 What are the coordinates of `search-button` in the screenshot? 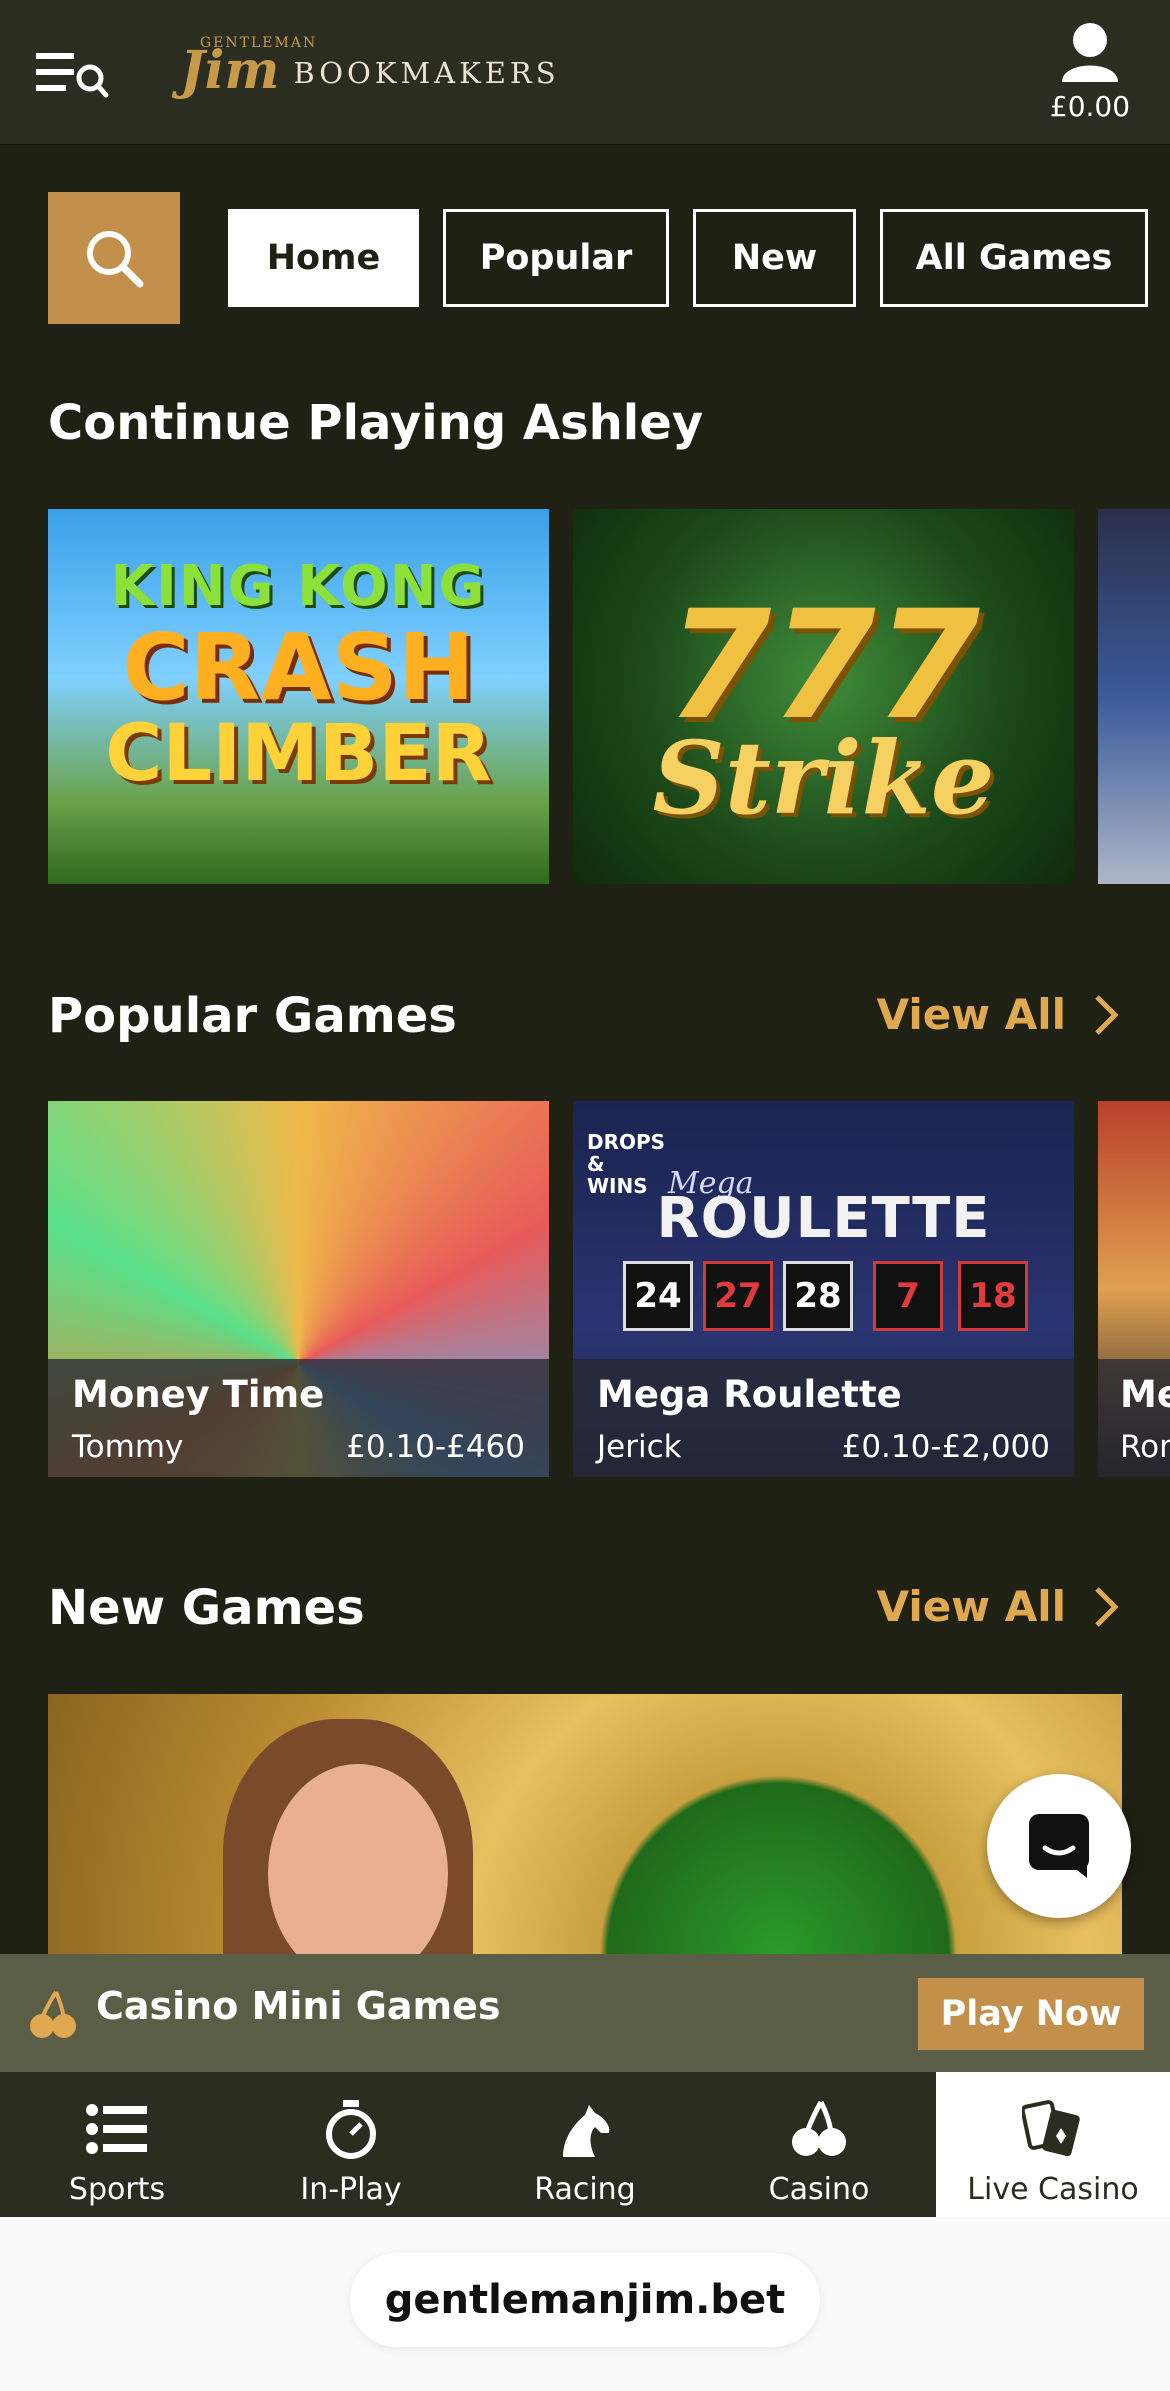 It's located at (114, 258).